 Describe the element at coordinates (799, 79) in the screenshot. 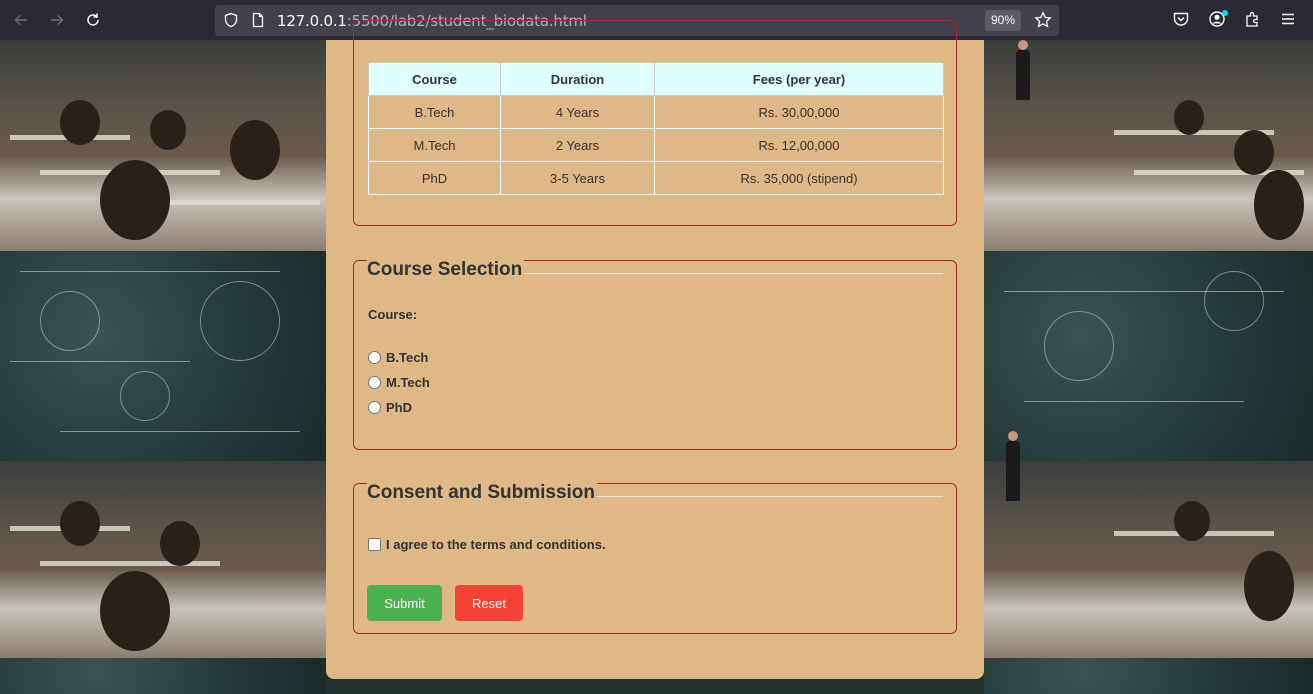

I see `column-header: Fees (per year)` at that location.